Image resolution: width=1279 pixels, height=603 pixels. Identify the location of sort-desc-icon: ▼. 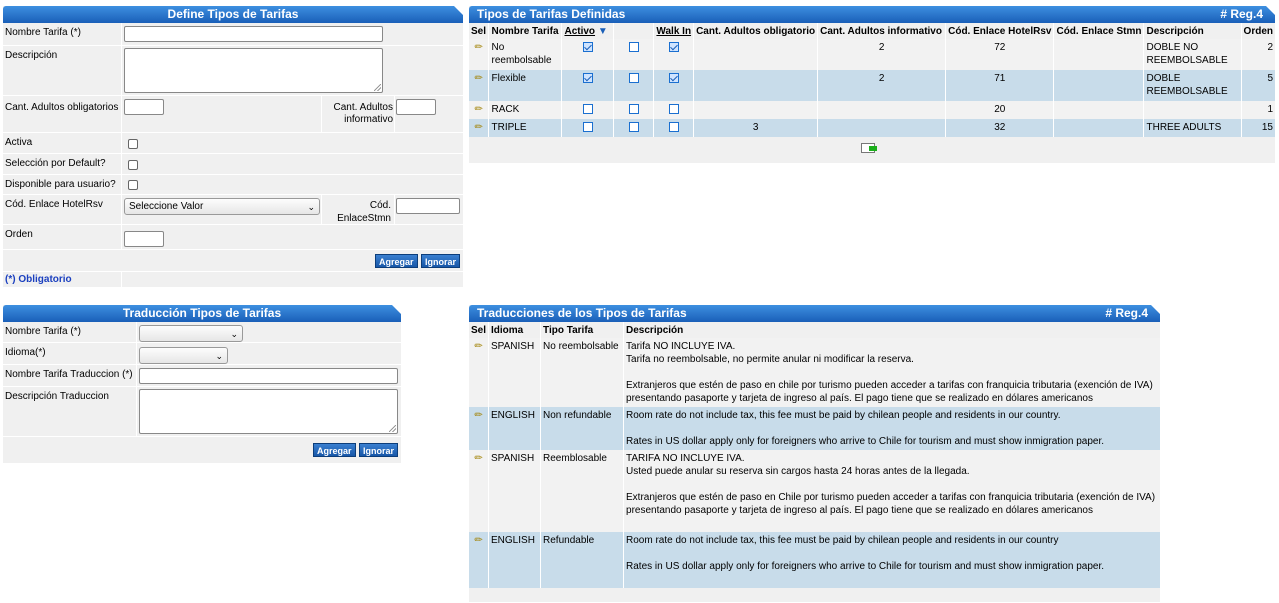
(603, 31).